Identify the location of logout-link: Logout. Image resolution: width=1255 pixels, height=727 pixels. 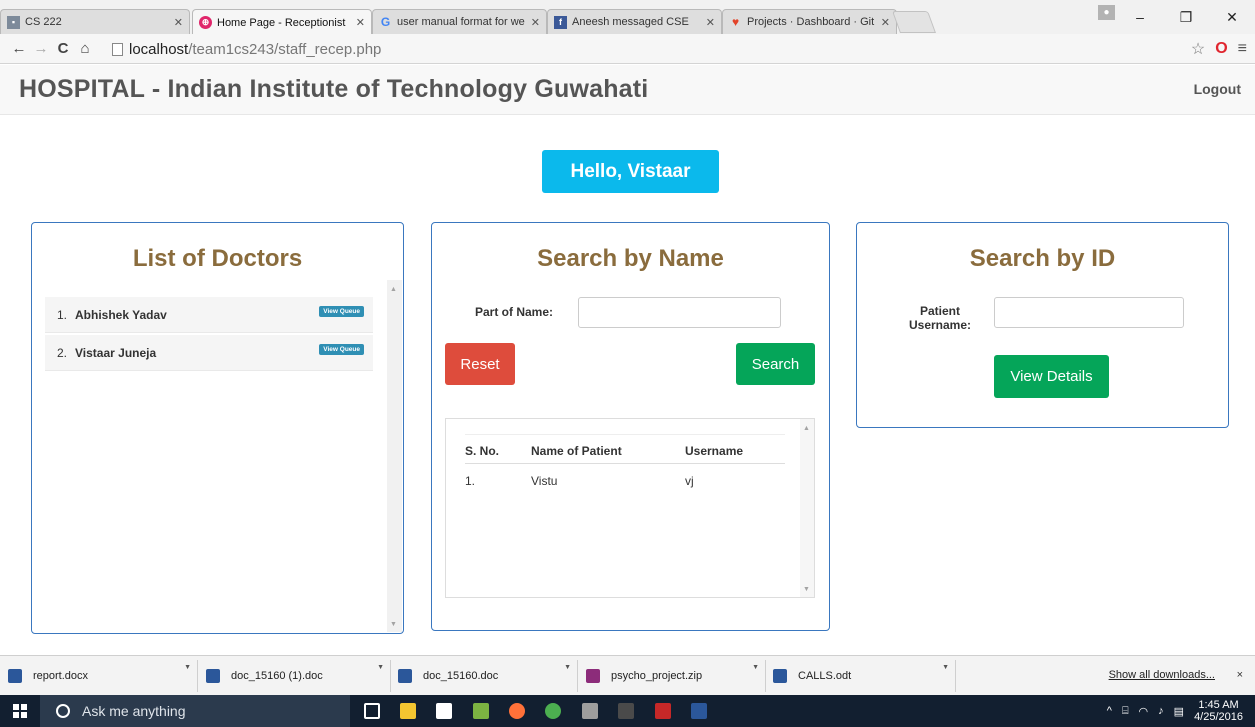
(1217, 89).